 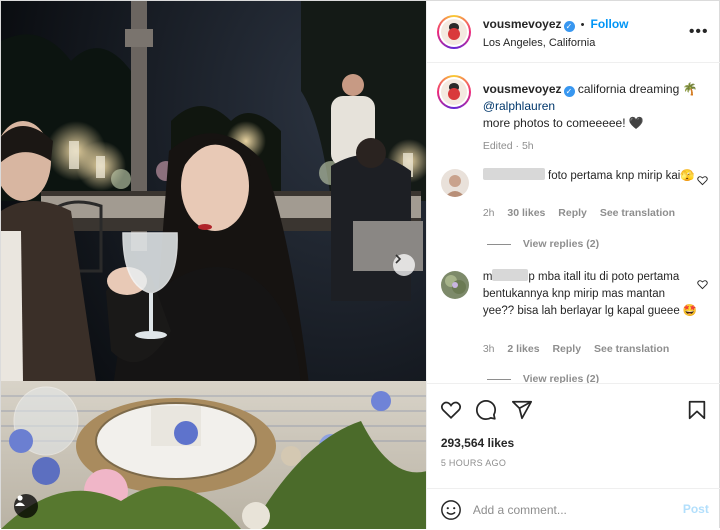 I want to click on caption-avatar, so click(x=453, y=92).